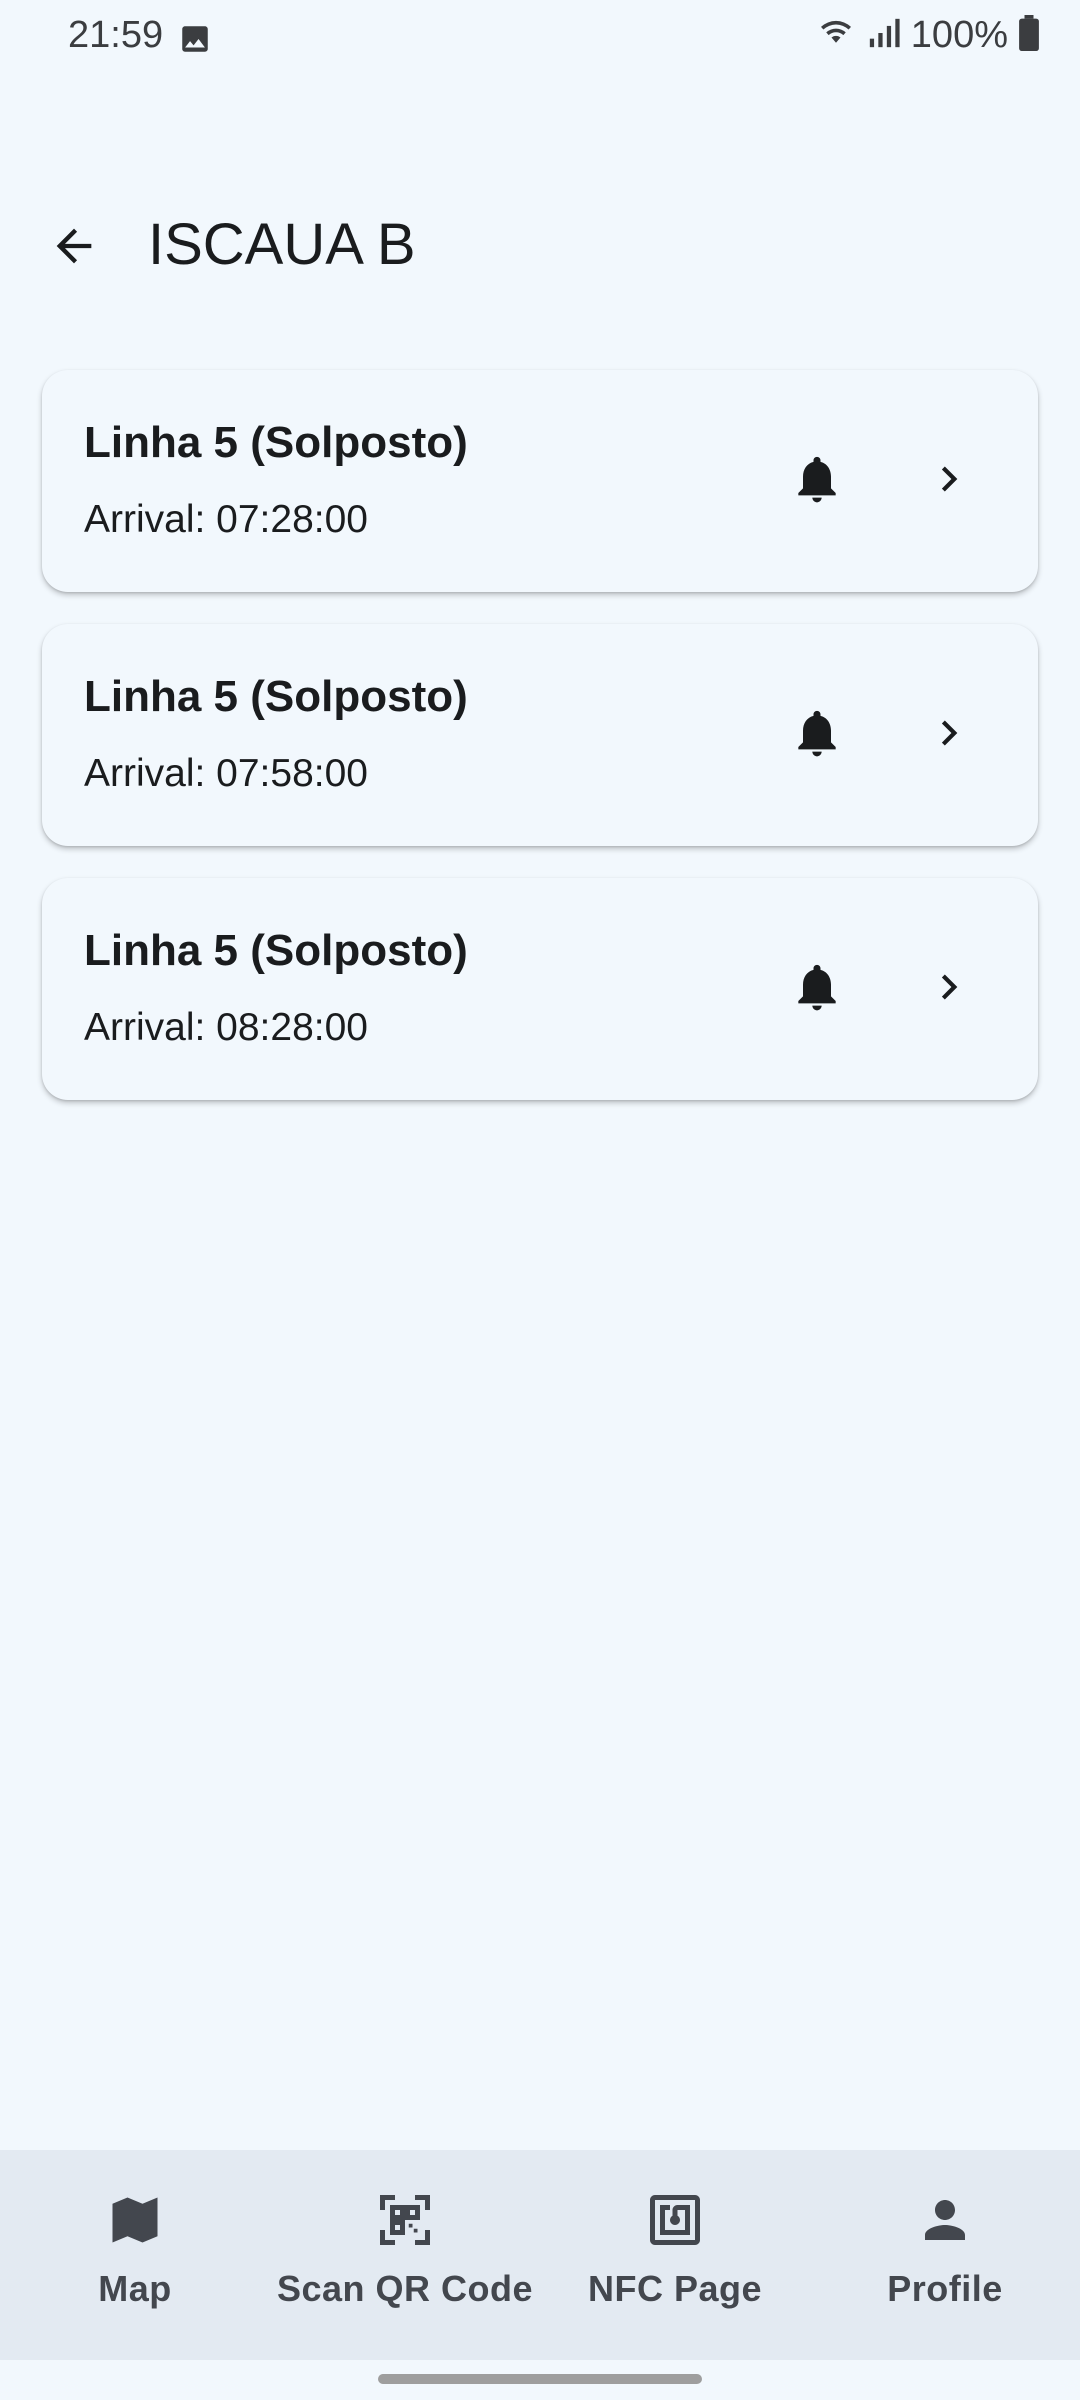  I want to click on map-icon, so click(135, 2220).